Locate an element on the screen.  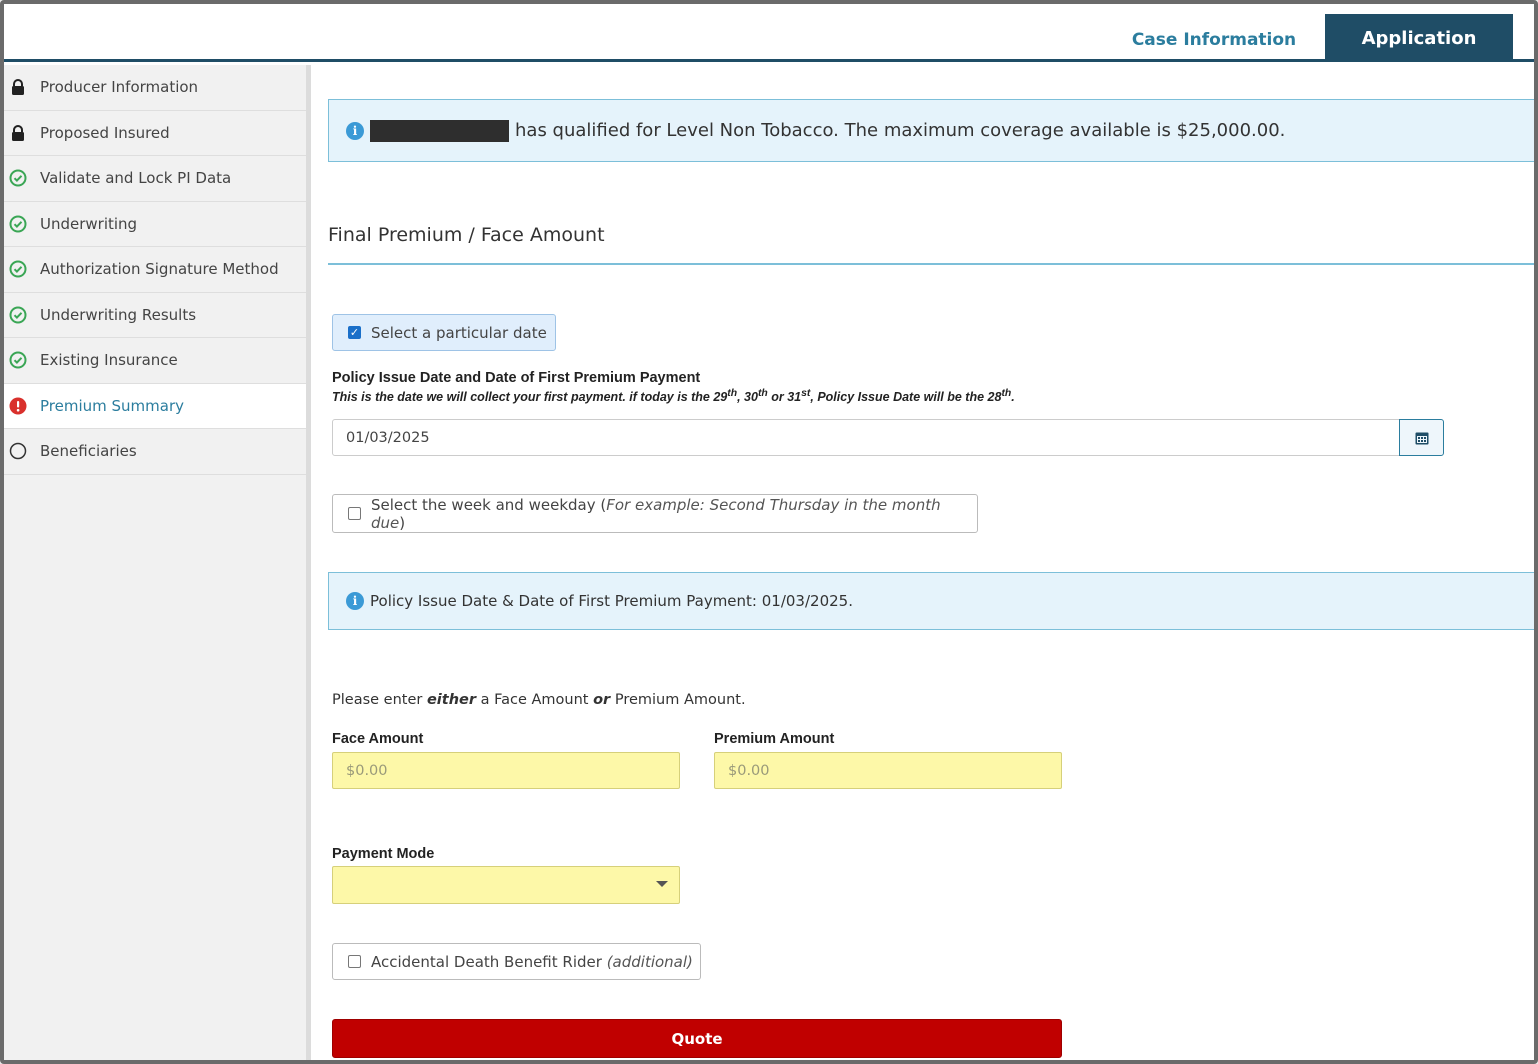
sidebar-item-validate-and-lock-pi-data: Validate and Lock PI Data is located at coordinates (155, 179).